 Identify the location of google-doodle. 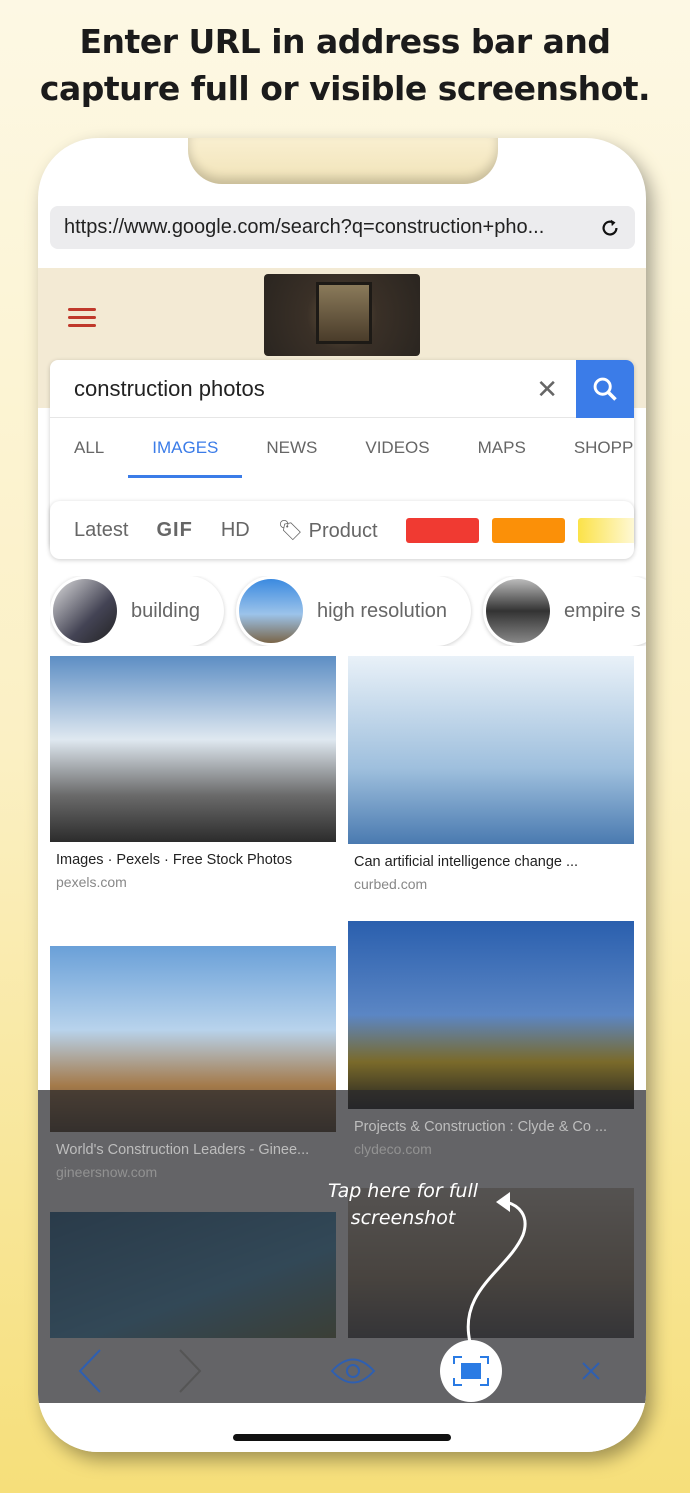
(342, 315).